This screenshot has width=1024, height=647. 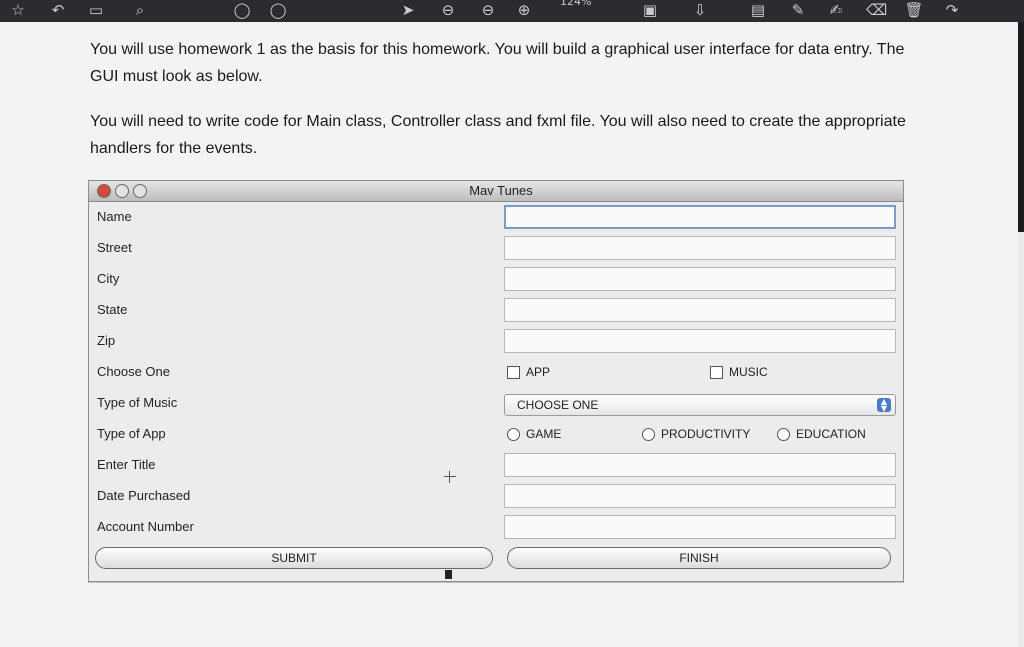 What do you see at coordinates (144, 495) in the screenshot?
I see `date-purchased-label: Date Purchased` at bounding box center [144, 495].